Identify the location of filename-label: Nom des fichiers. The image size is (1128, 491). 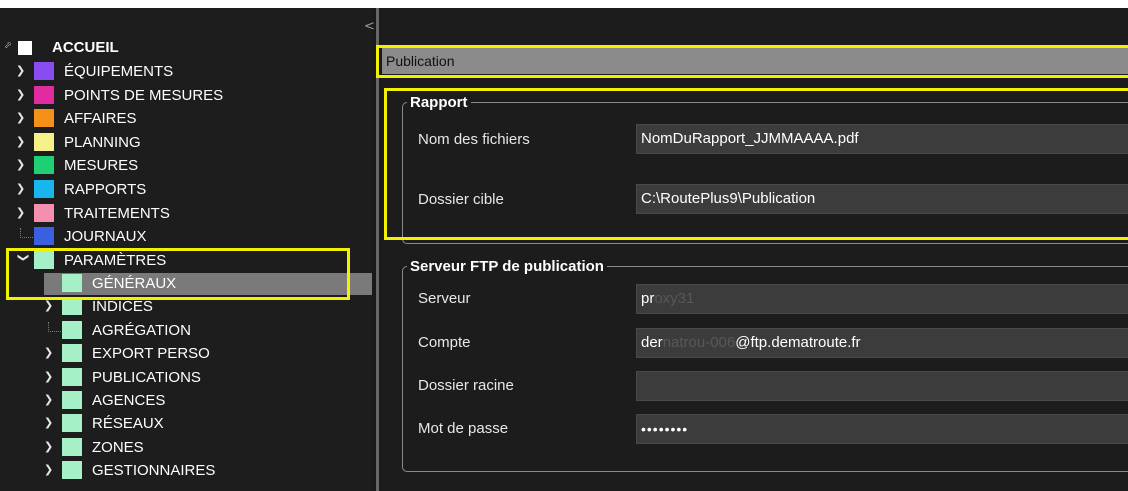
(474, 139).